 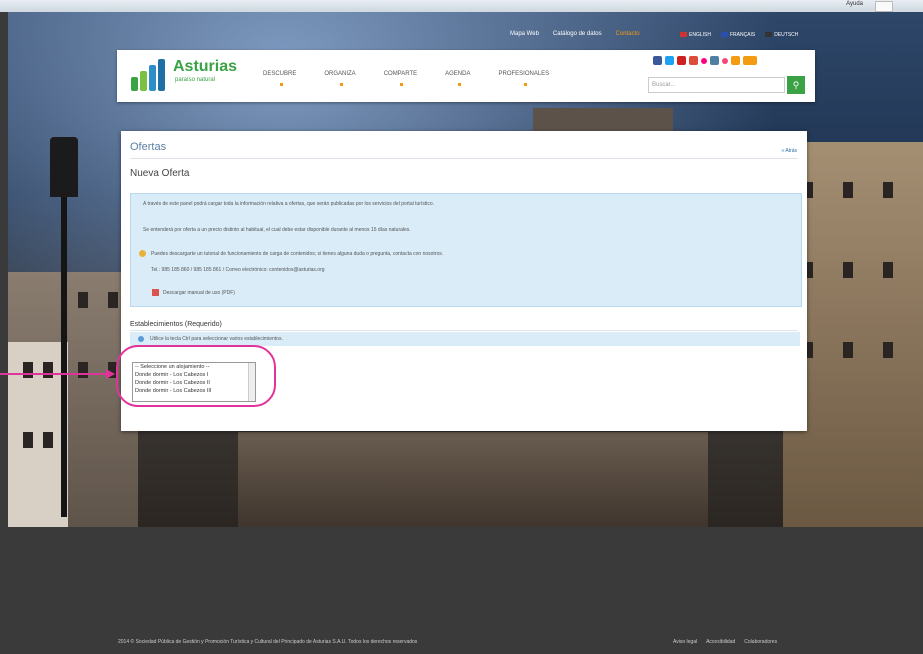 I want to click on rss-icon, so click(x=735, y=60).